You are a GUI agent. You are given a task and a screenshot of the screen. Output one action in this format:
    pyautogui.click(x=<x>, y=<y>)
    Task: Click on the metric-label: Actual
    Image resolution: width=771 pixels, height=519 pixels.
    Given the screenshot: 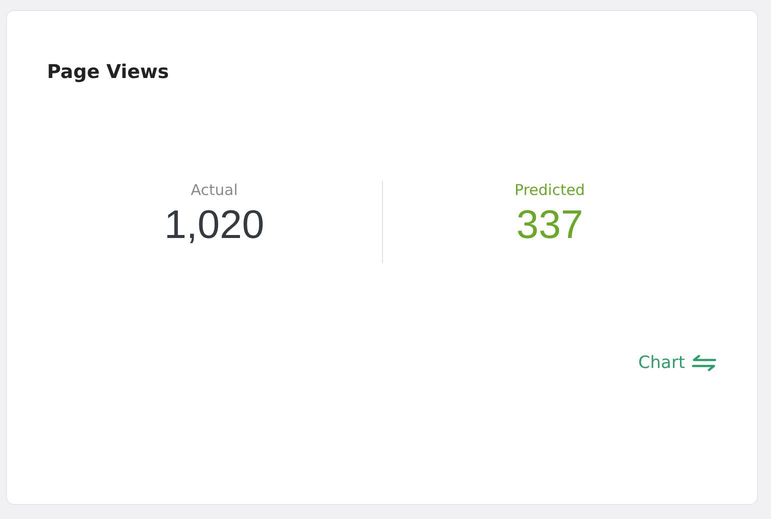 What is the action you would take?
    pyautogui.click(x=214, y=190)
    